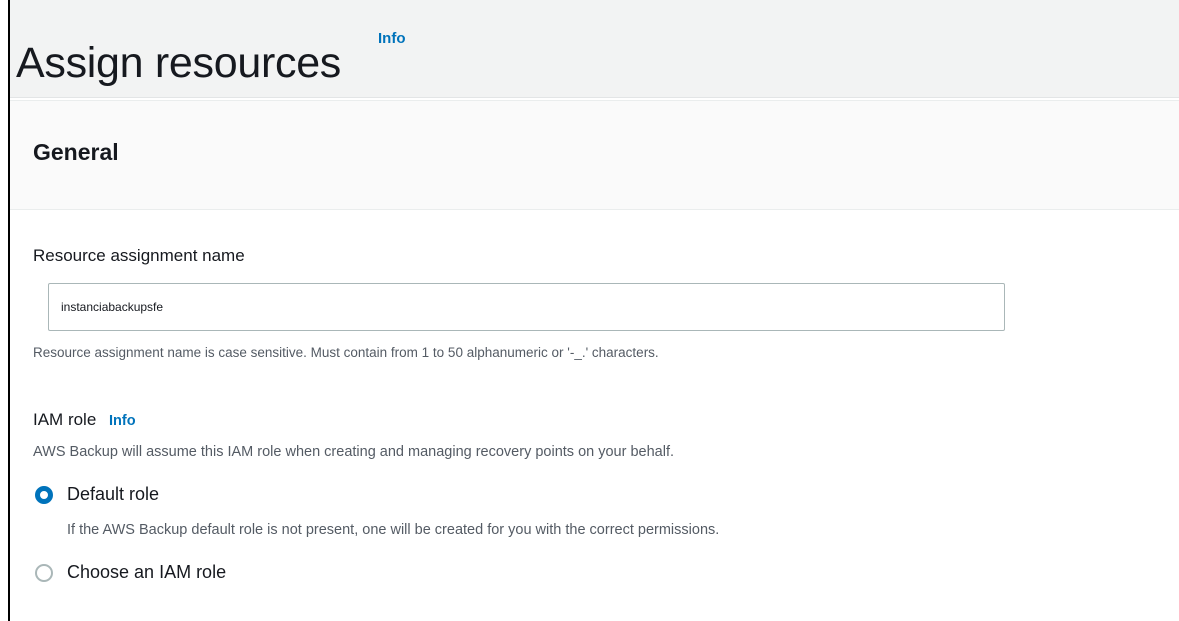 The height and width of the screenshot is (621, 1179). I want to click on radio-choose-iam-role: Choose an IAM role, so click(130, 572).